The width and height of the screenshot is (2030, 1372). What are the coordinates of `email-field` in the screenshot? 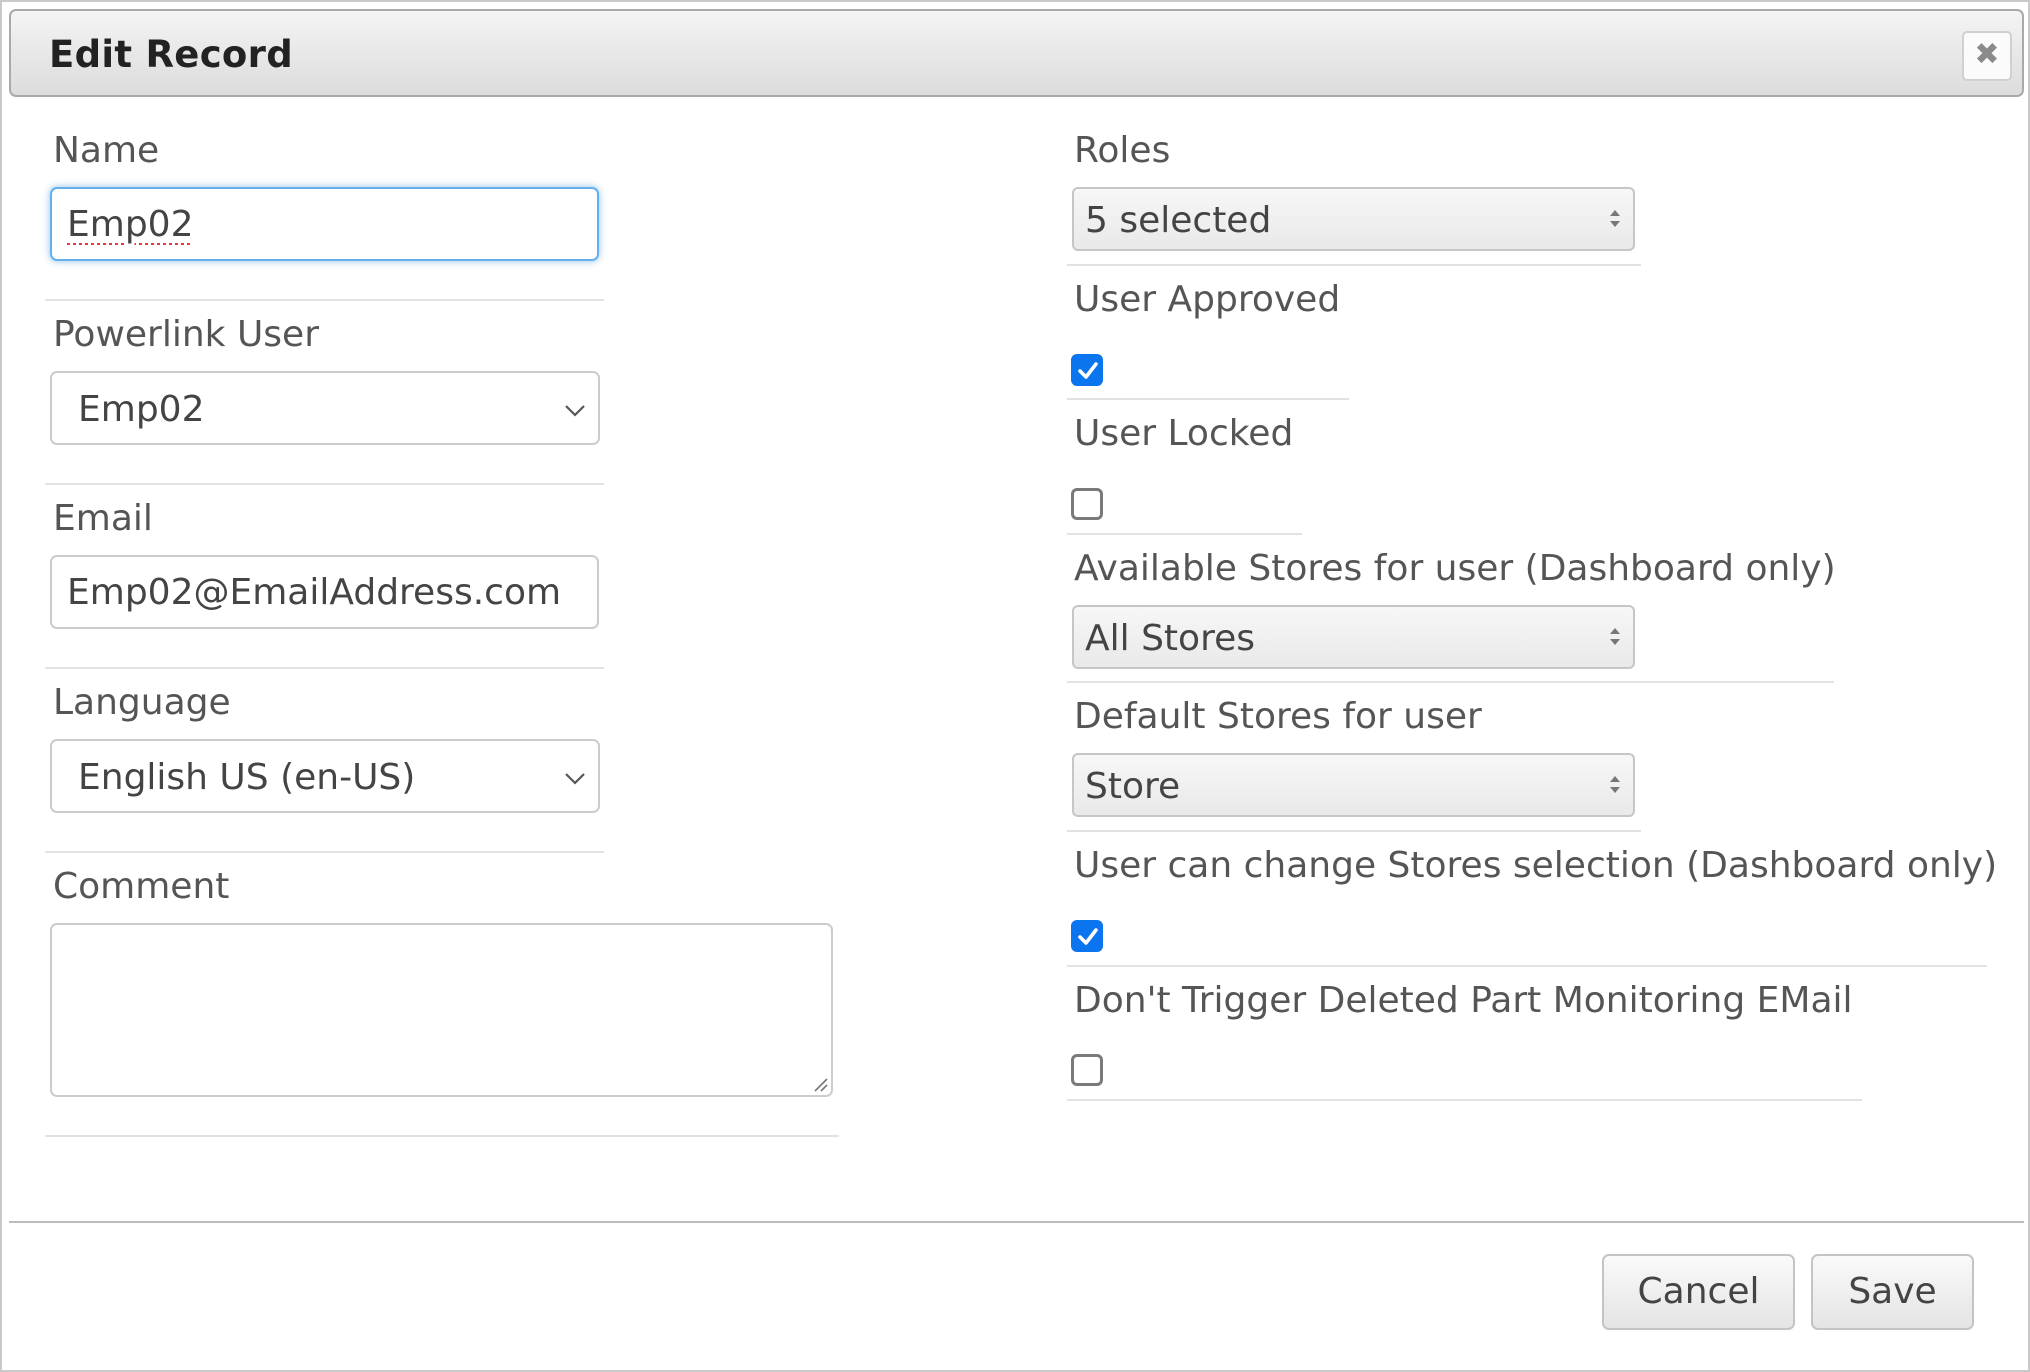 It's located at (324, 592).